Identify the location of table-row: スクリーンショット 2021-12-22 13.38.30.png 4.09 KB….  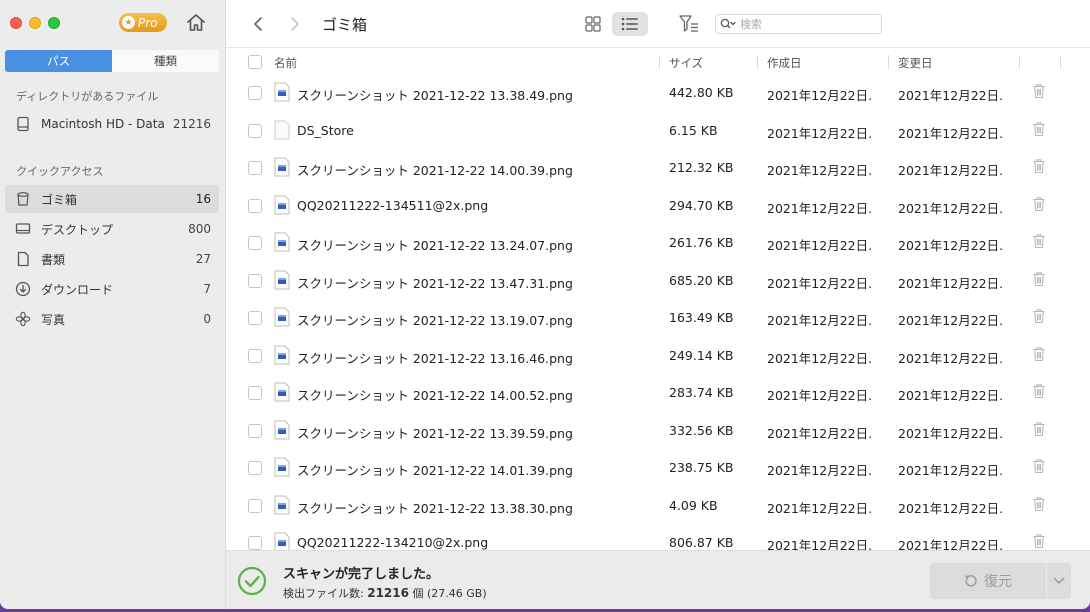
(658, 506).